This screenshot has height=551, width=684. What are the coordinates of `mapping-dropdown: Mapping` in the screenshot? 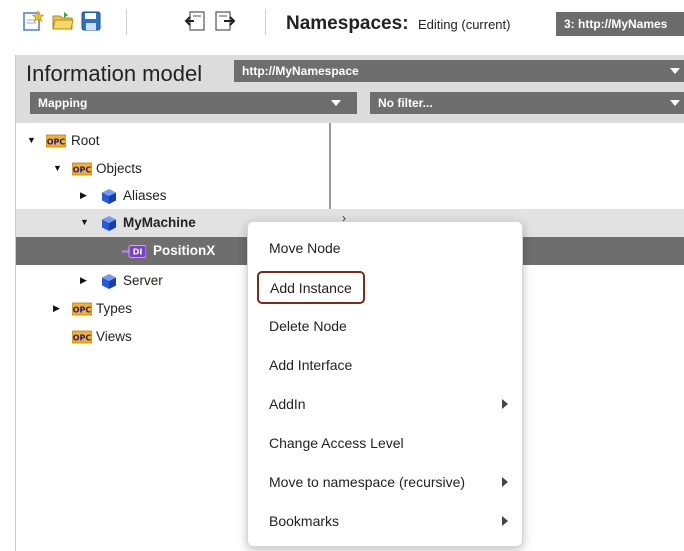 It's located at (193, 103).